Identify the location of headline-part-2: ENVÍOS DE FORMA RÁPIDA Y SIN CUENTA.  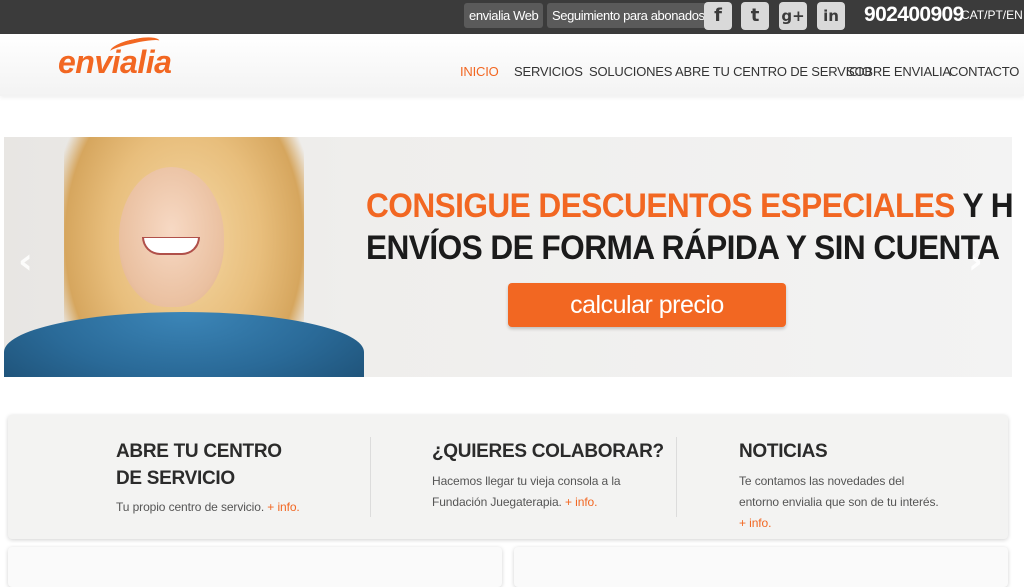
(683, 248).